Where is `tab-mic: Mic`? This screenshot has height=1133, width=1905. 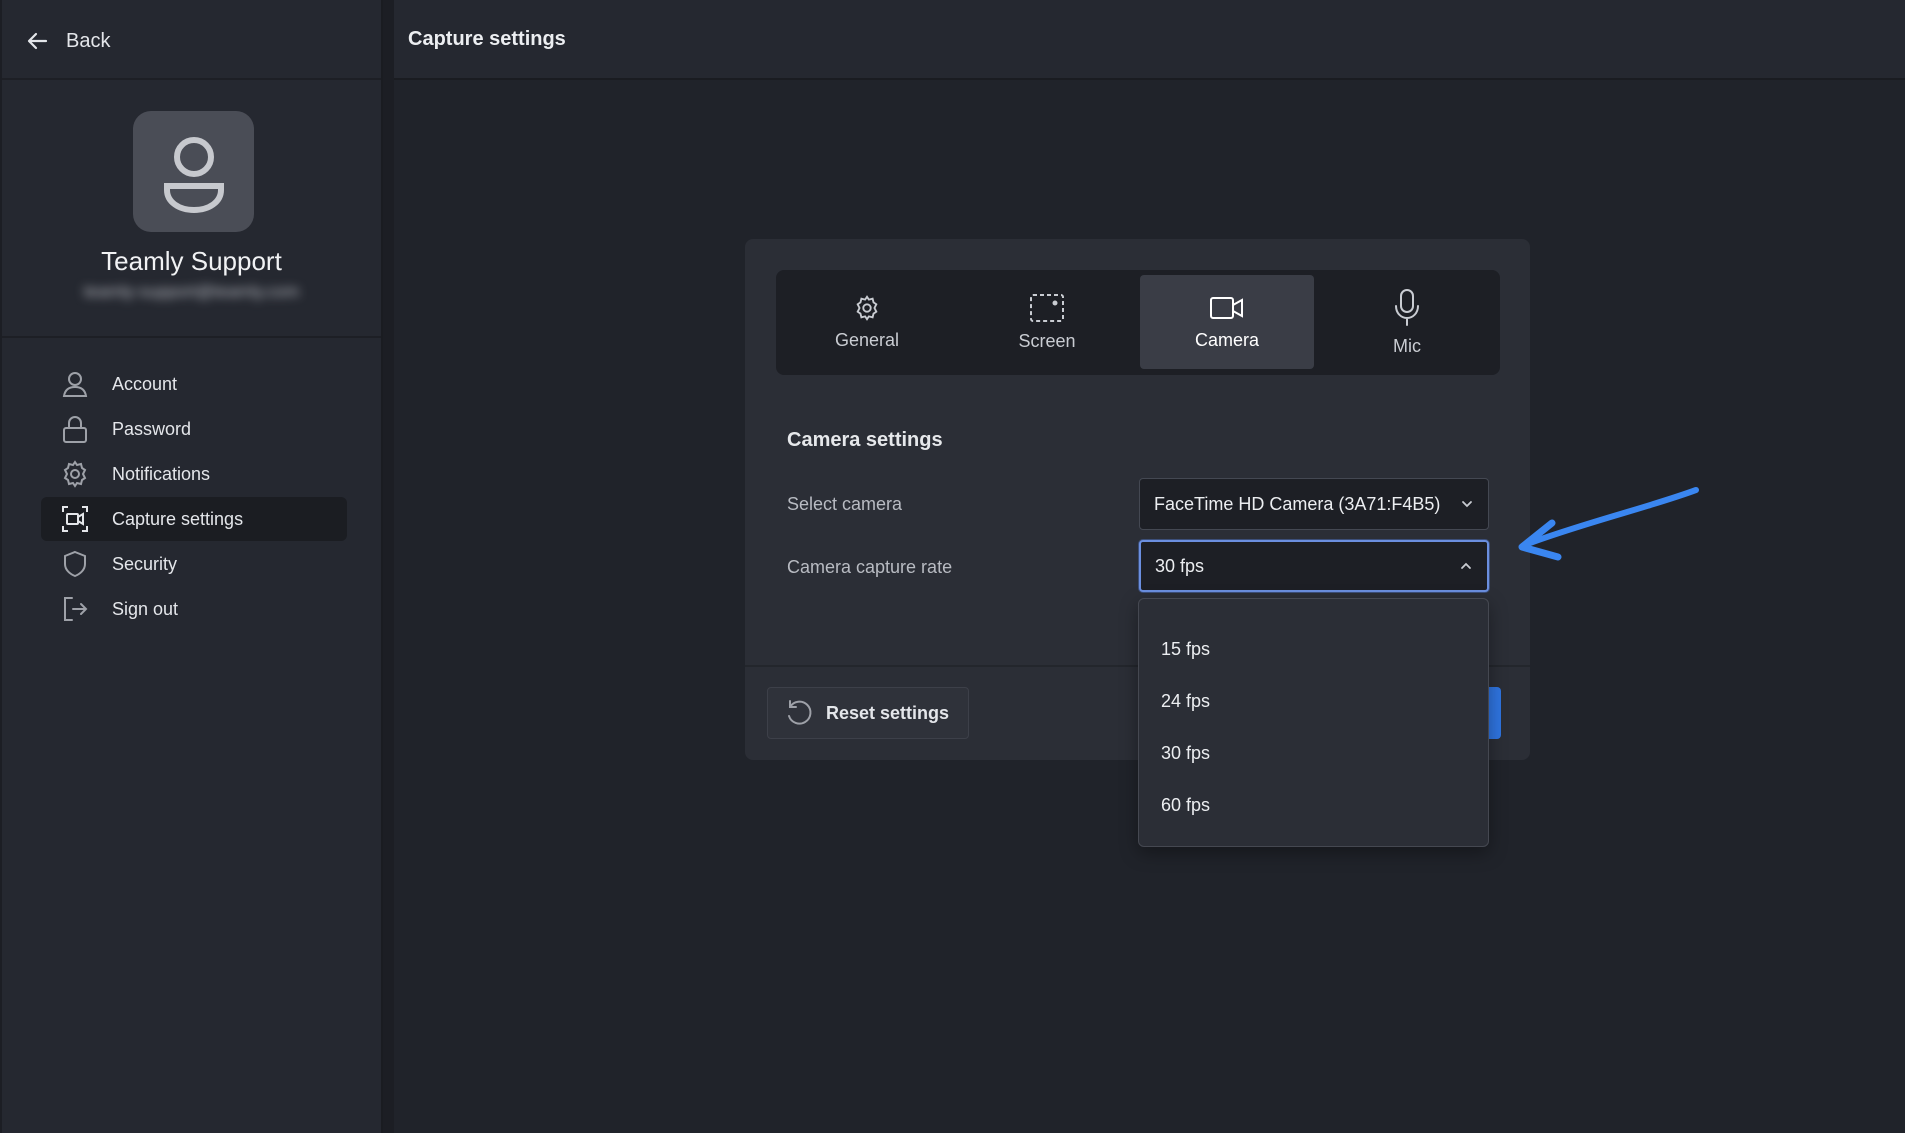
tab-mic: Mic is located at coordinates (1407, 322).